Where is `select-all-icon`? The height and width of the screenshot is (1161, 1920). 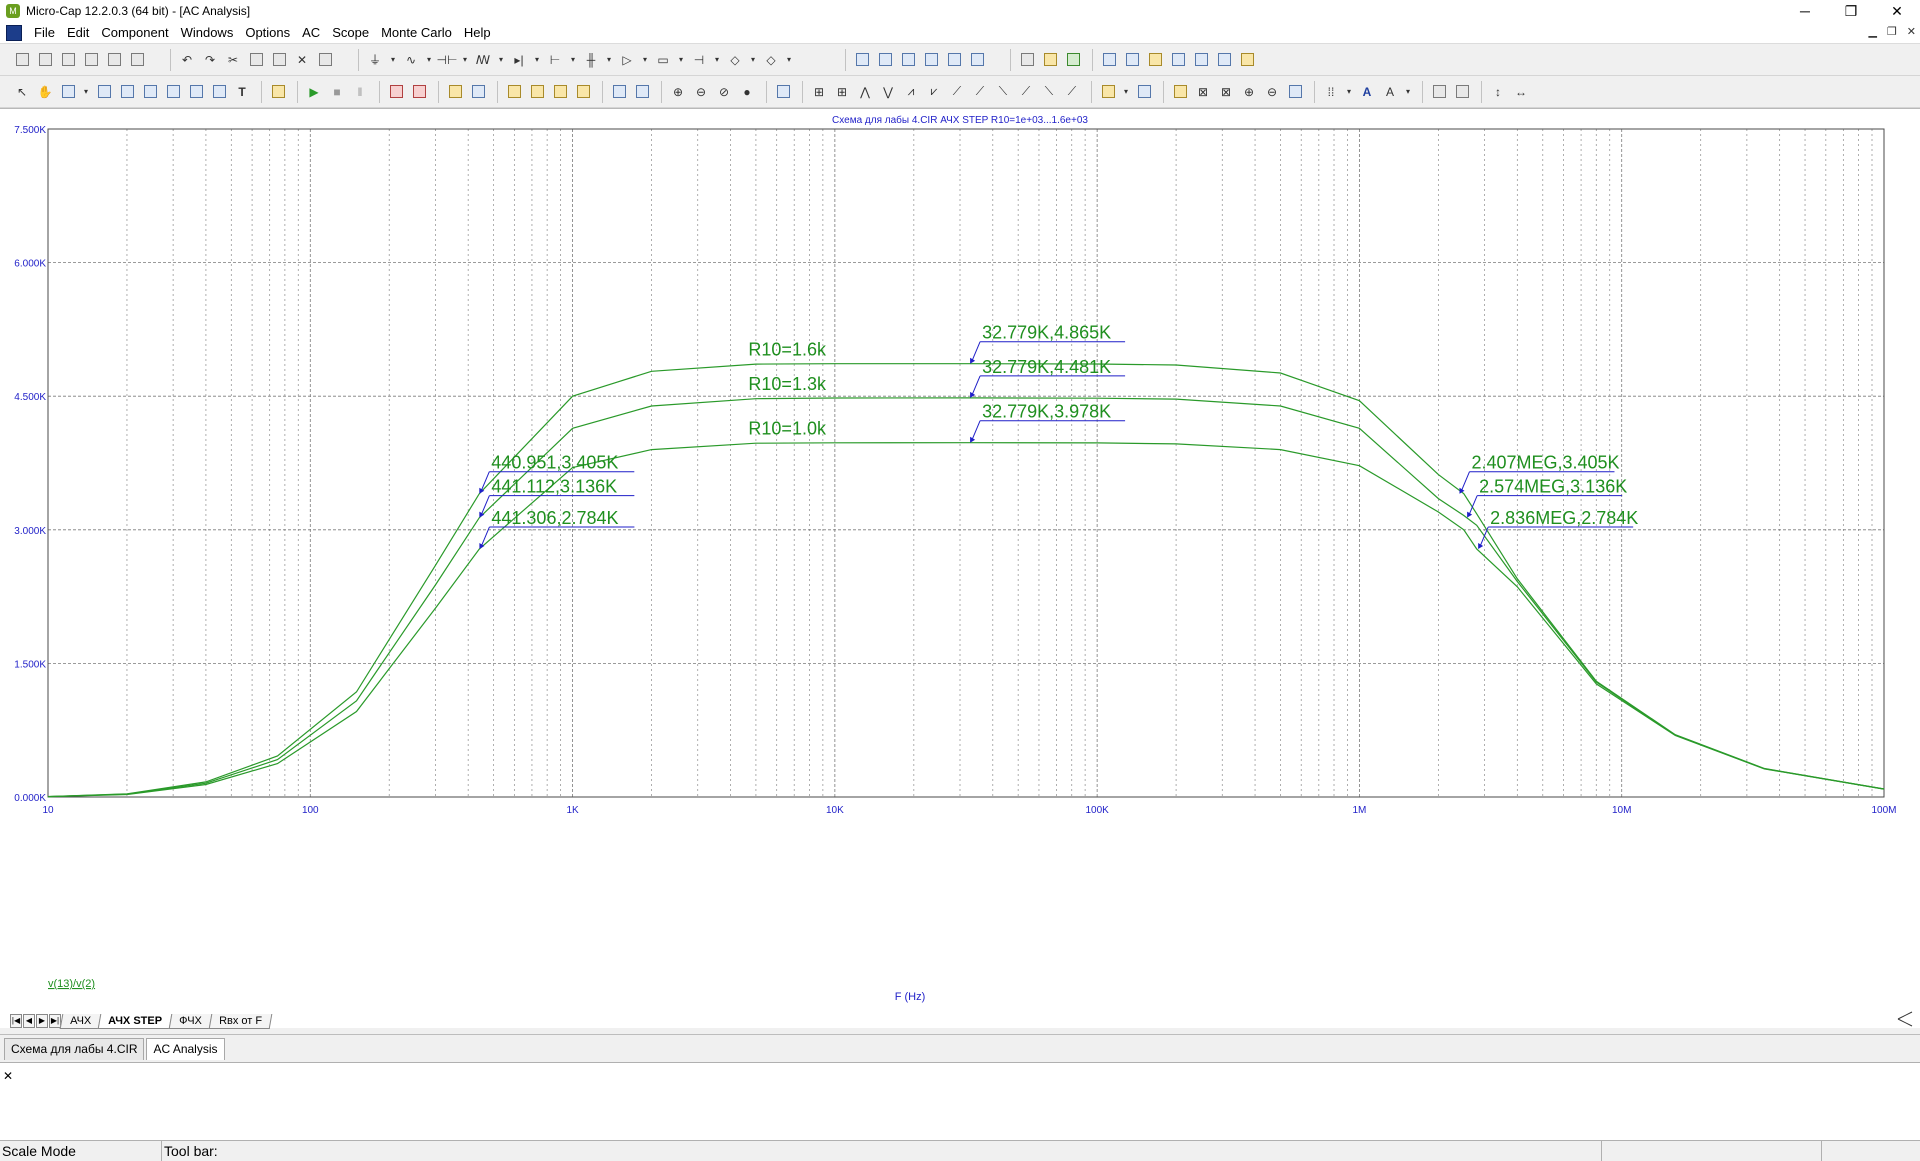 select-all-icon is located at coordinates (325, 60).